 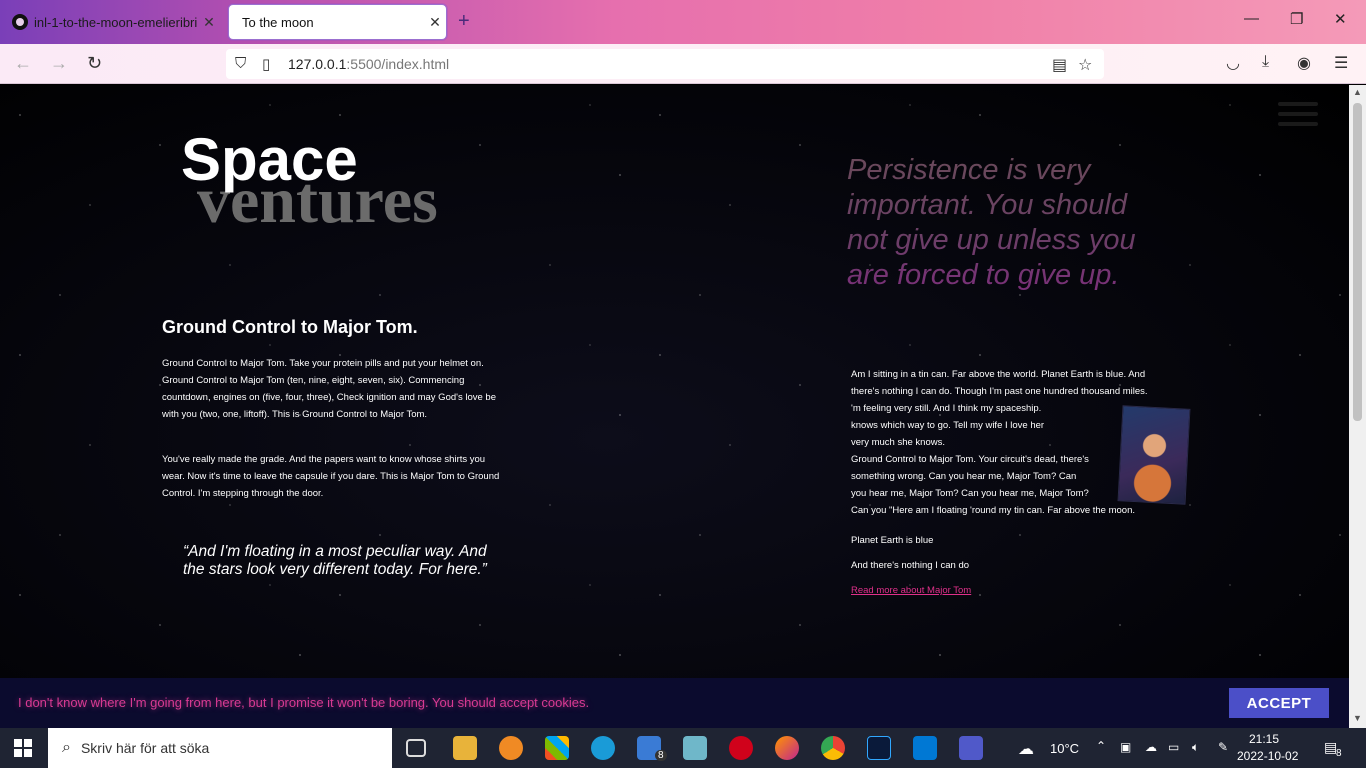 What do you see at coordinates (833, 748) in the screenshot?
I see `chrome-icon` at bounding box center [833, 748].